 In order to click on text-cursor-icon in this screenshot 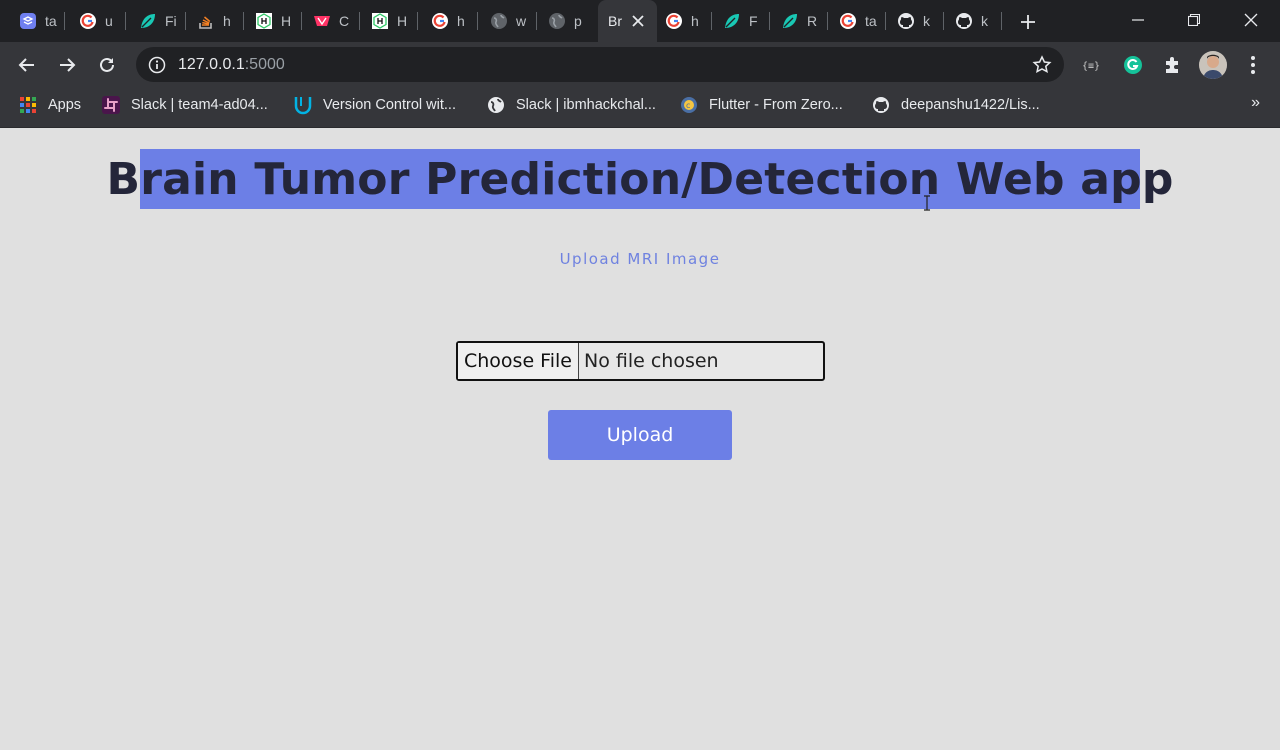, I will do `click(927, 203)`.